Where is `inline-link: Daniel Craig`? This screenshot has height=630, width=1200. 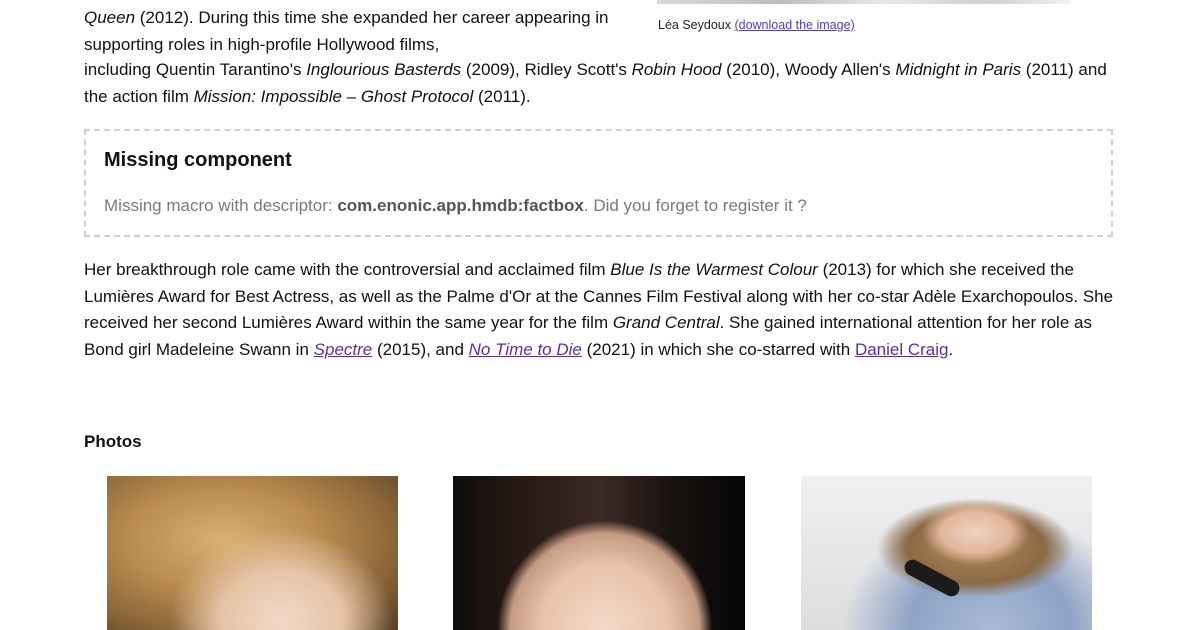 inline-link: Daniel Craig is located at coordinates (902, 349).